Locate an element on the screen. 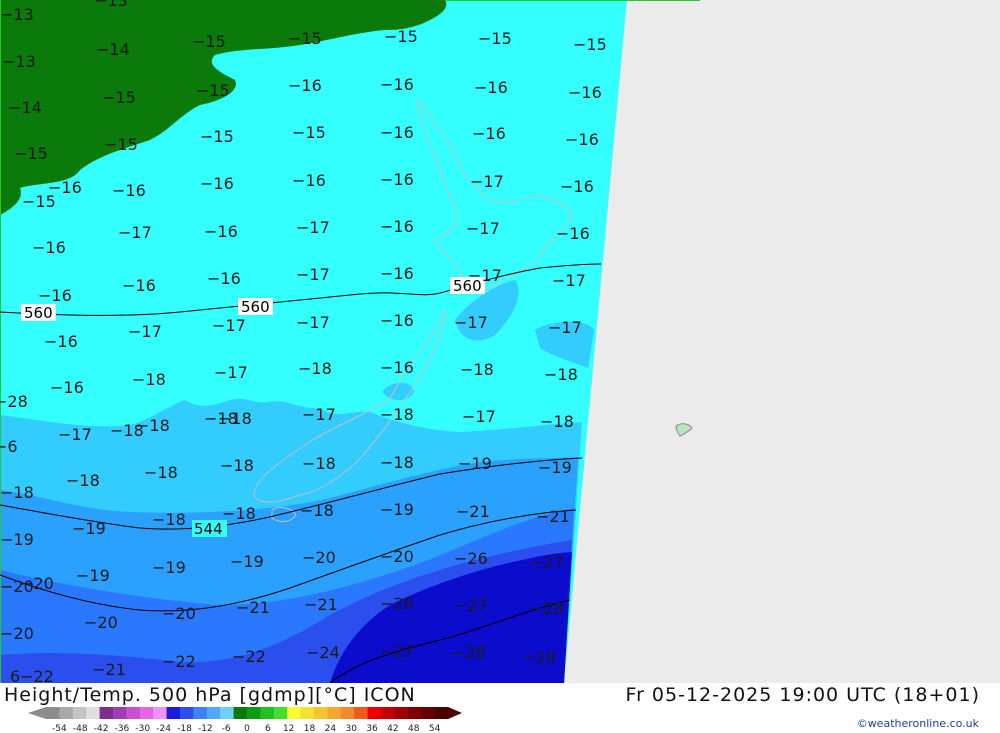  scale-tick-label: 24 is located at coordinates (331, 728).